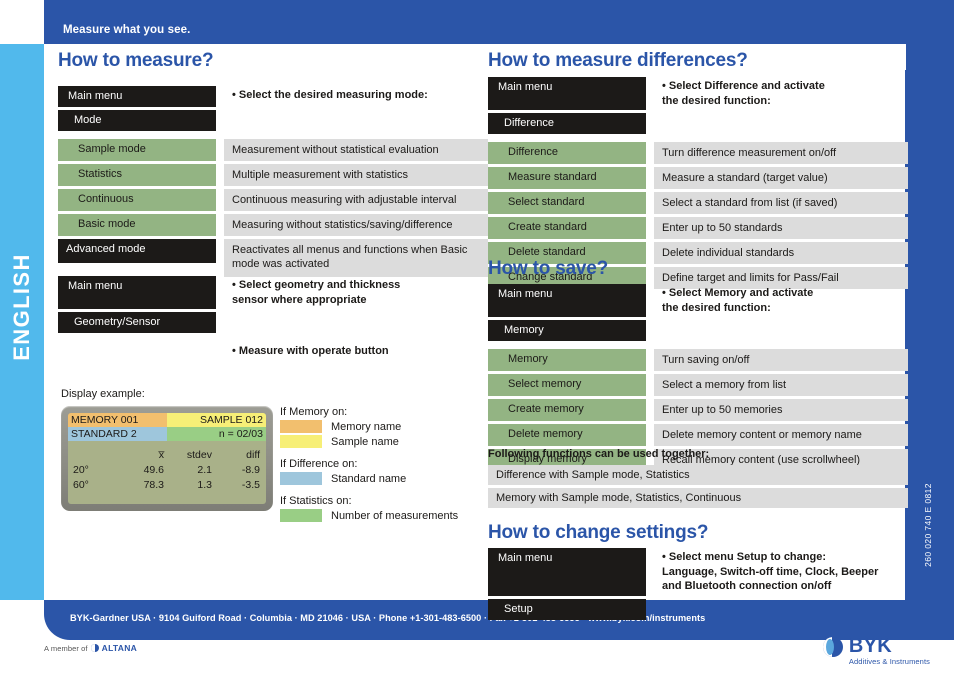 Image resolution: width=954 pixels, height=681 pixels. Describe the element at coordinates (387, 441) in the screenshot. I see `legend-item: Sample name` at that location.